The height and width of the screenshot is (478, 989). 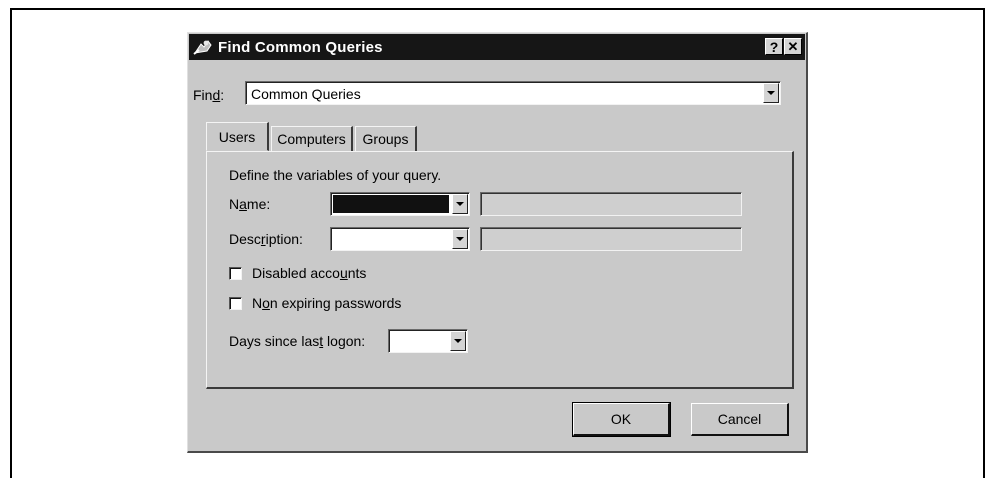 What do you see at coordinates (309, 273) in the screenshot?
I see `disabled-accounts-label: Disabled accounts` at bounding box center [309, 273].